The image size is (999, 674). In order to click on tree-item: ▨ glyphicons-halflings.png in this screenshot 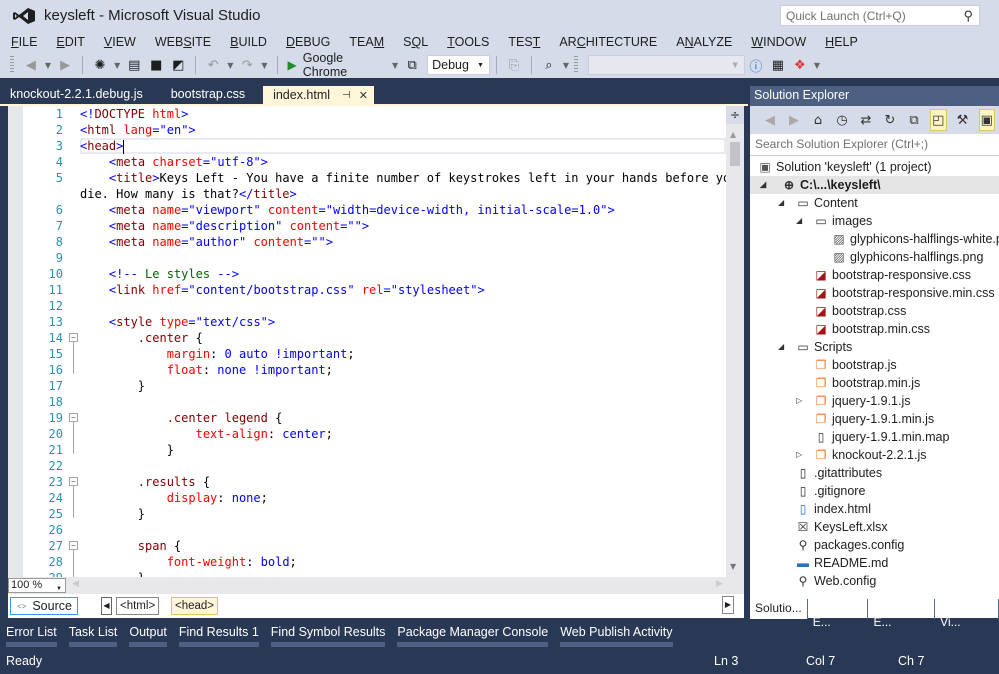, I will do `click(874, 257)`.